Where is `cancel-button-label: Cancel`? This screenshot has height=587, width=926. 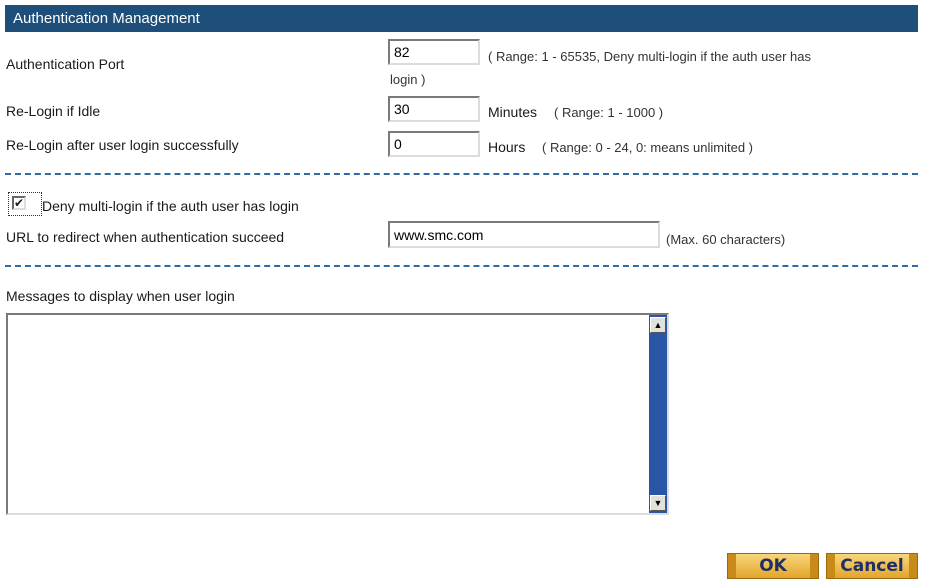 cancel-button-label: Cancel is located at coordinates (872, 566).